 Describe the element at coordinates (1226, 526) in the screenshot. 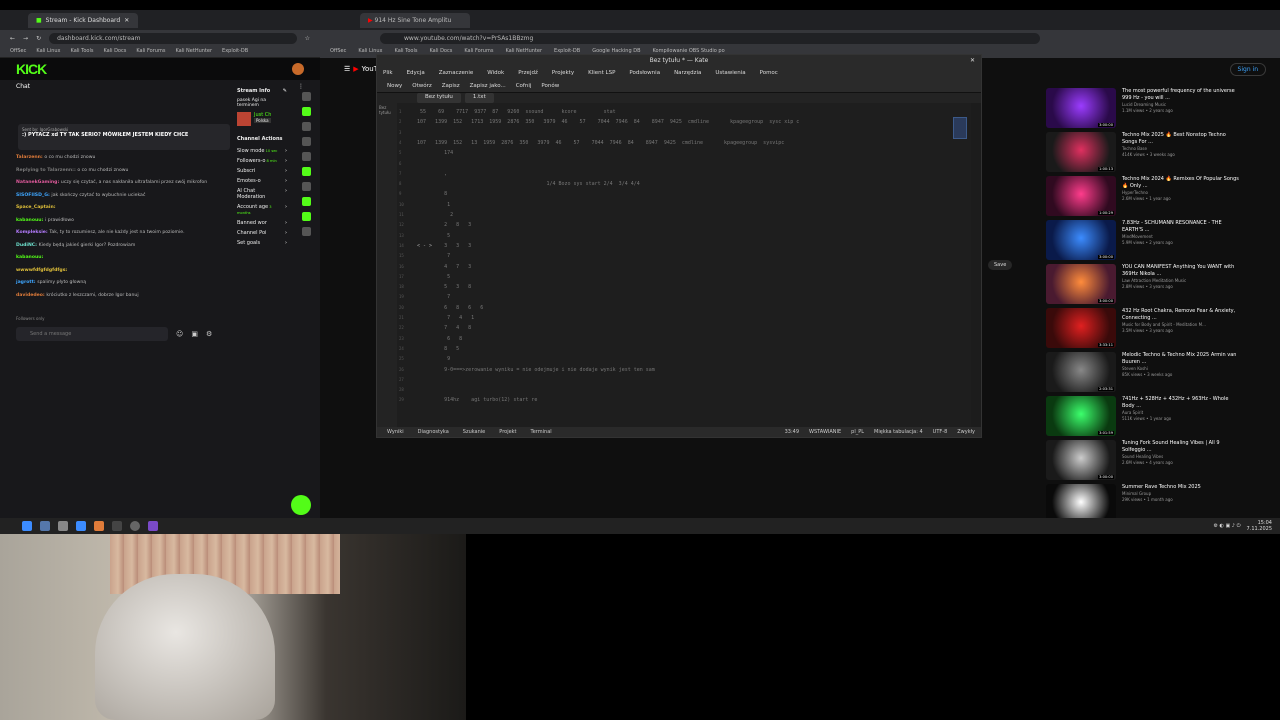

I see `tray-icons: ⚙ ◐ ▣ ♪ ⏻` at that location.